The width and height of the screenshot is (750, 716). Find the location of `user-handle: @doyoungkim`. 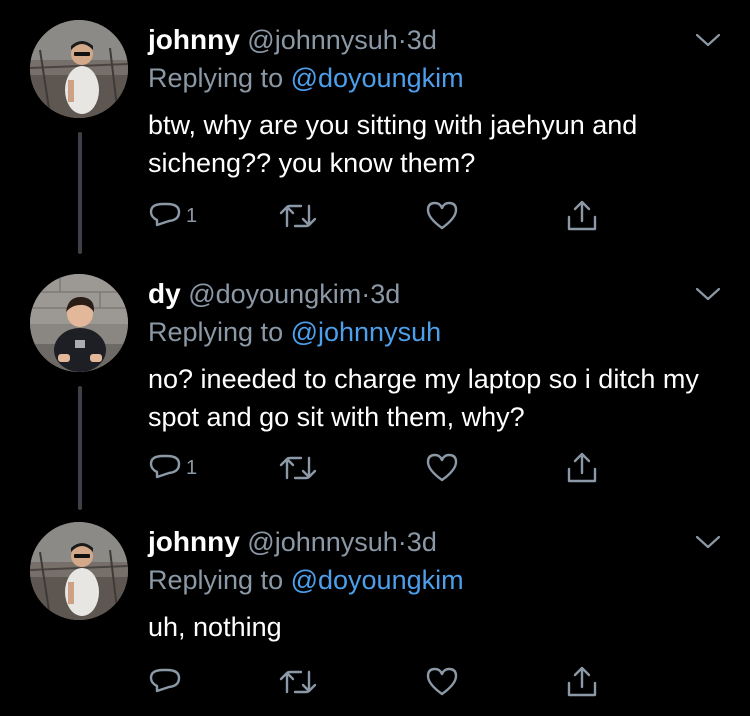

user-handle: @doyoungkim is located at coordinates (274, 294).